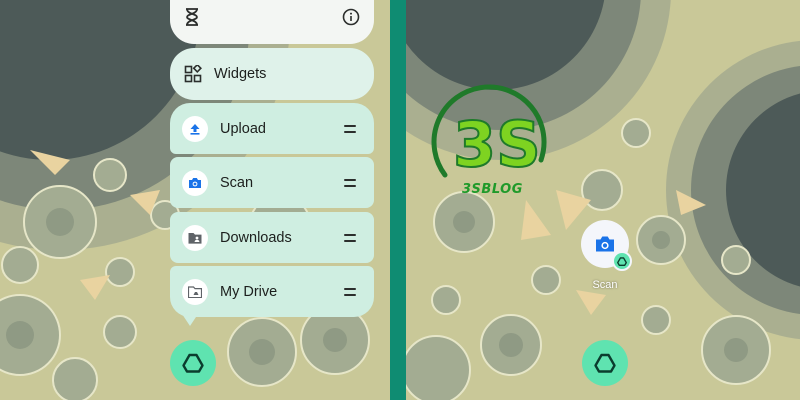 The image size is (800, 400). I want to click on panel-divider, so click(398, 200).